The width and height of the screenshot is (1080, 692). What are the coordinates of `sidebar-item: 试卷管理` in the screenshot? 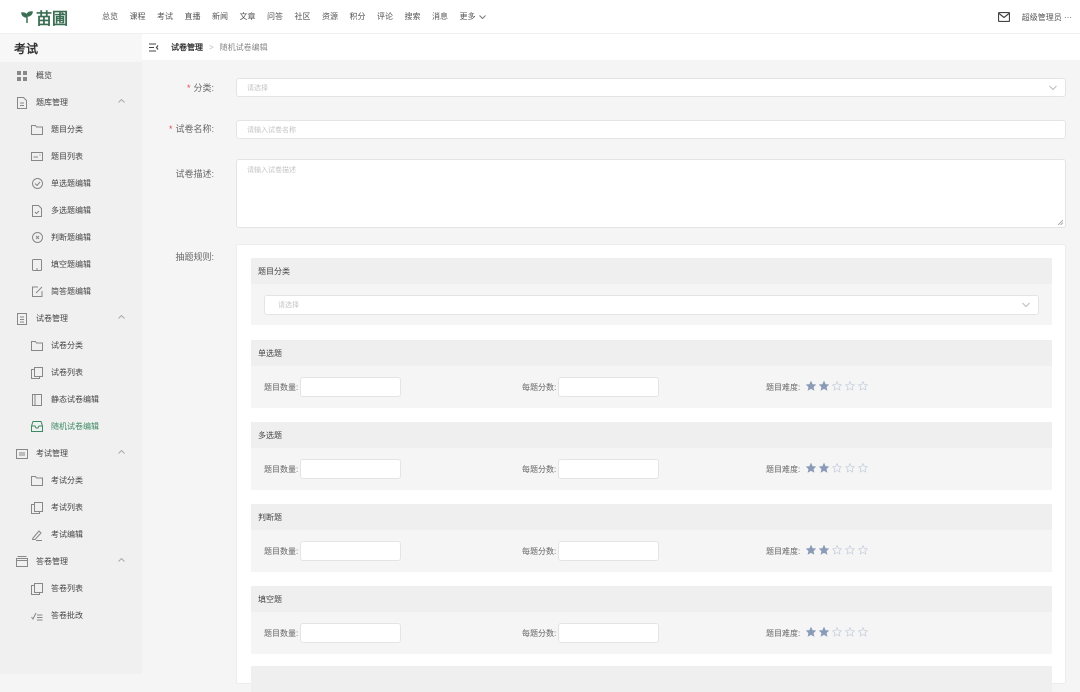 It's located at (71, 318).